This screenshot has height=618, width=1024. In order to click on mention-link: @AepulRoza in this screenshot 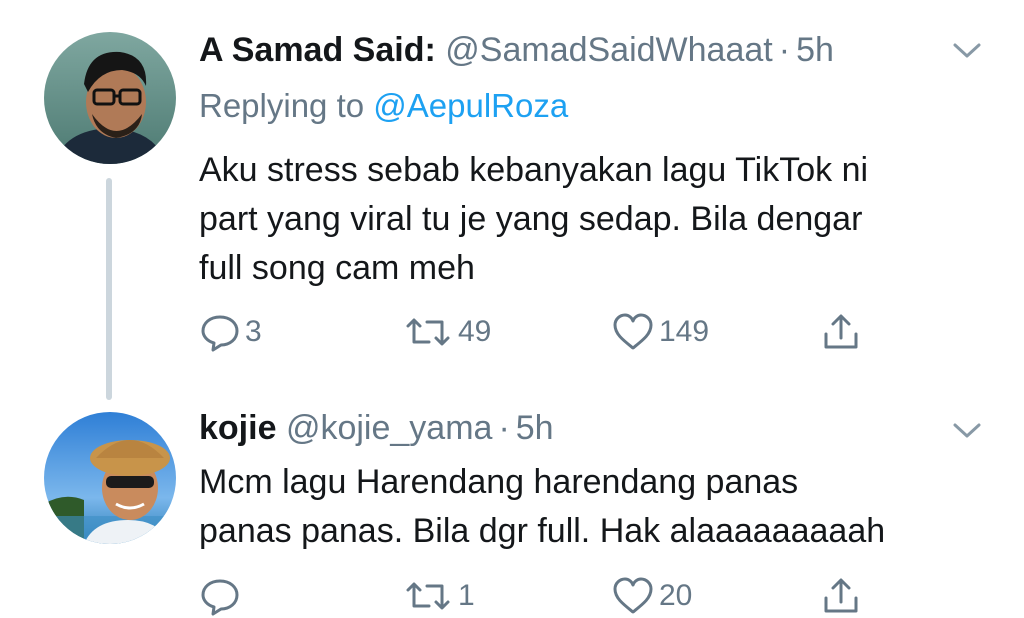, I will do `click(470, 105)`.